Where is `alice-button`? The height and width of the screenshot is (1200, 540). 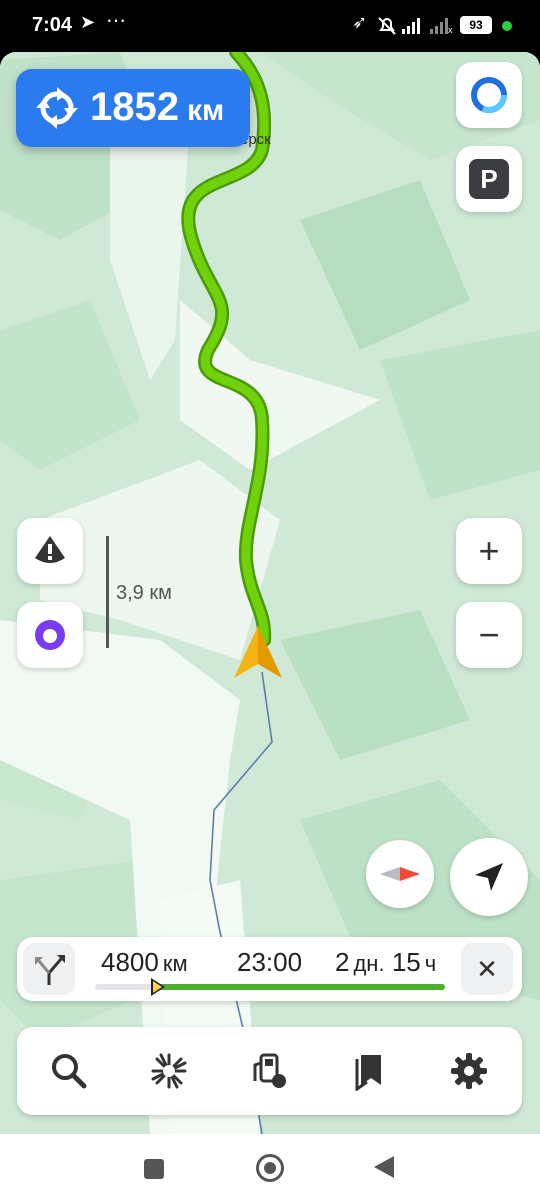
alice-button is located at coordinates (489, 95).